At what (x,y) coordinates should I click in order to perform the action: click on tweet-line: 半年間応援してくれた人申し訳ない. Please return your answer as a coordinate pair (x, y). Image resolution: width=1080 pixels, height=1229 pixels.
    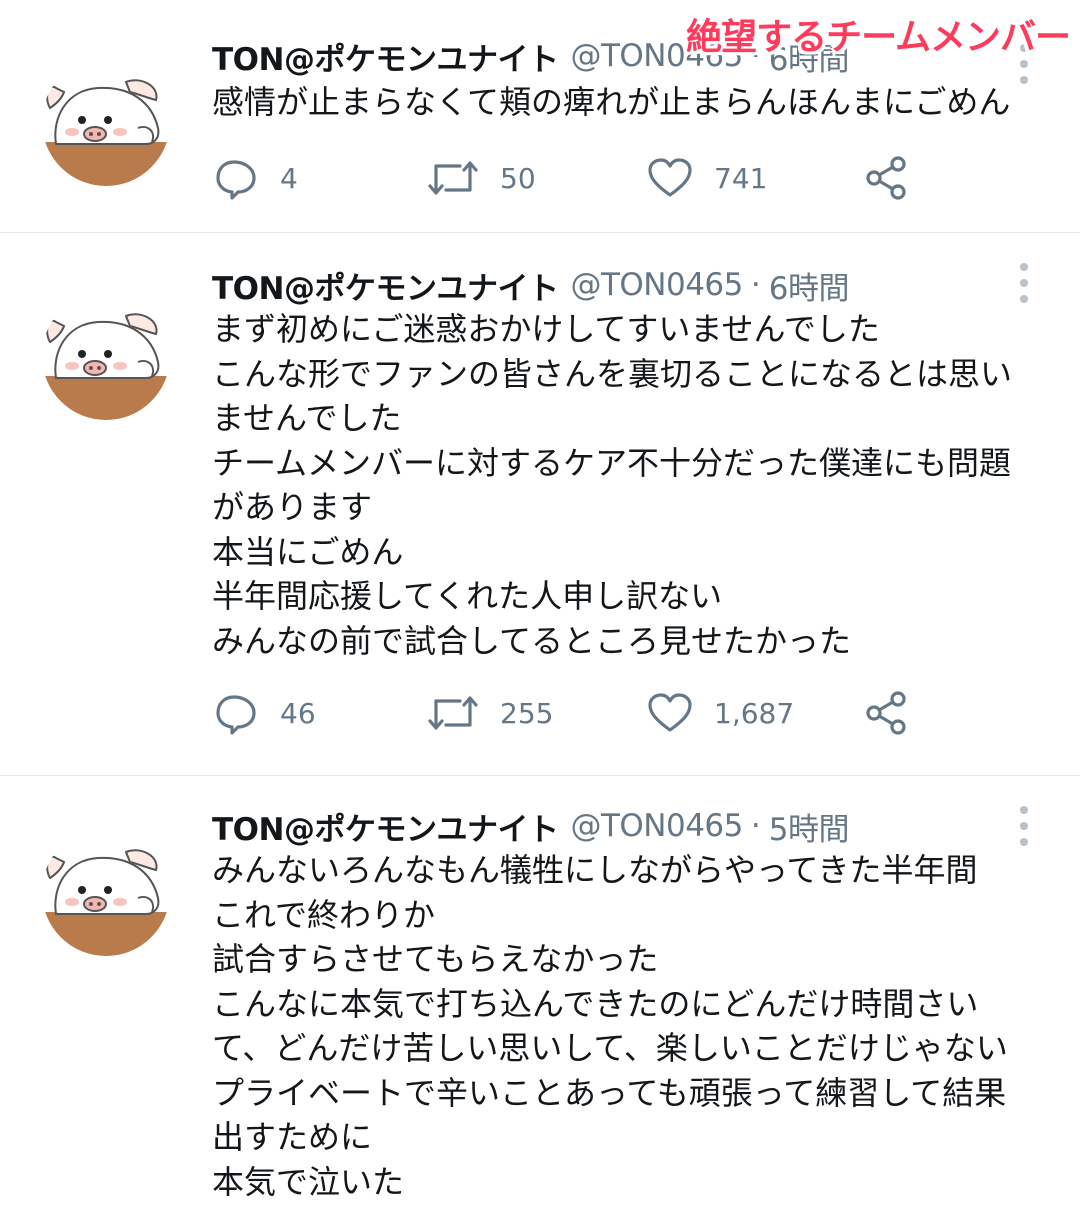
    Looking at the image, I should click on (467, 596).